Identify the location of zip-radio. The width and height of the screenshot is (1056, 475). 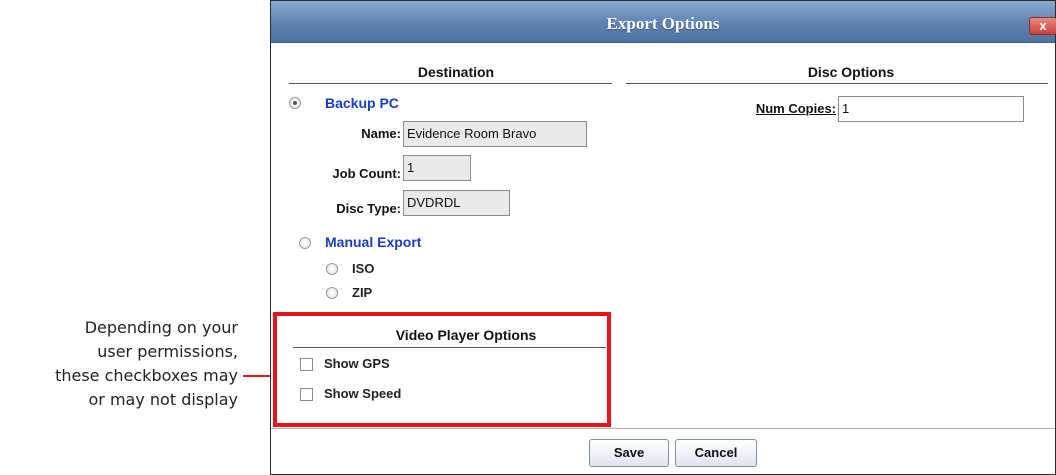
(332, 293).